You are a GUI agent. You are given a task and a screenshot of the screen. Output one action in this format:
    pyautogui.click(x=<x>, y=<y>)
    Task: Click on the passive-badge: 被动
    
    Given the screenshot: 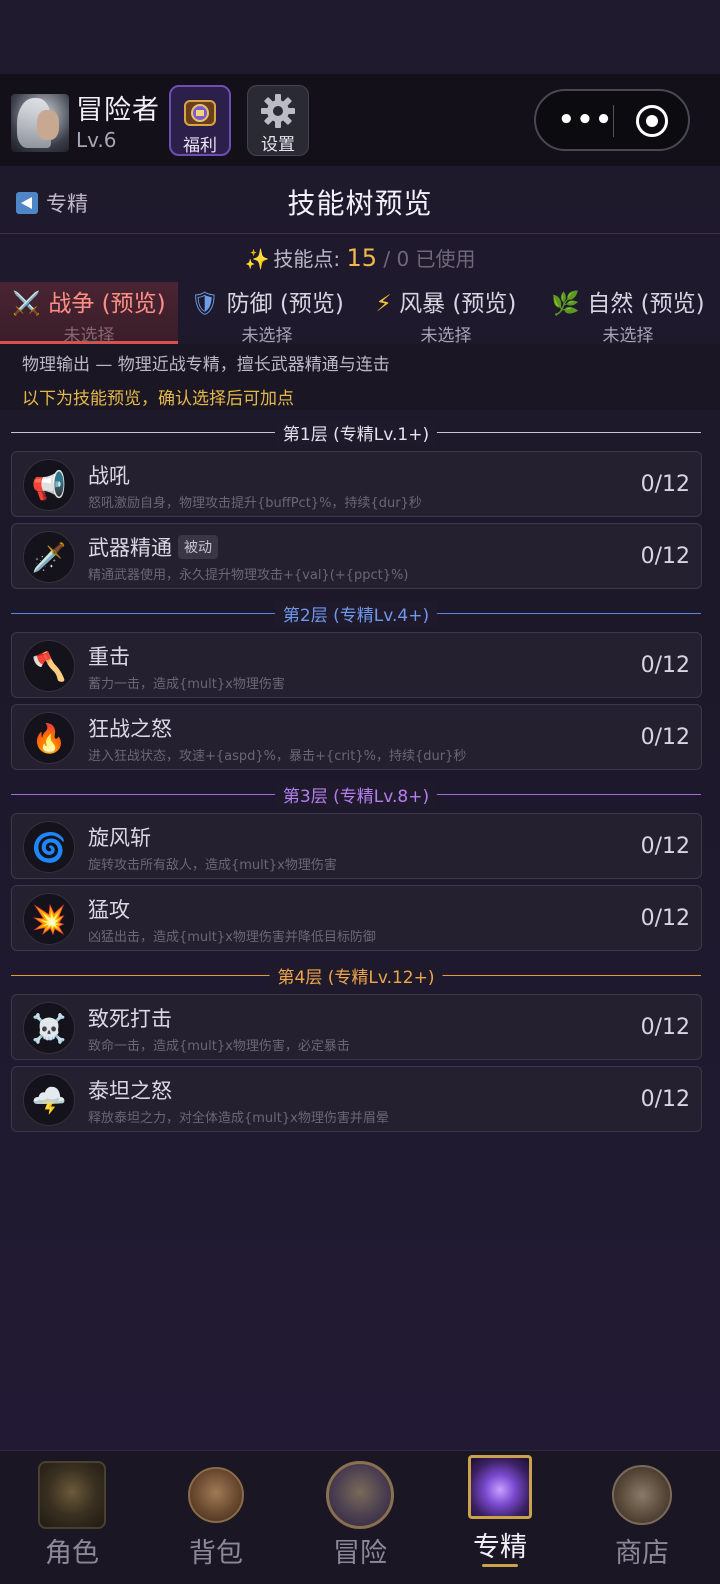 What is the action you would take?
    pyautogui.click(x=198, y=547)
    